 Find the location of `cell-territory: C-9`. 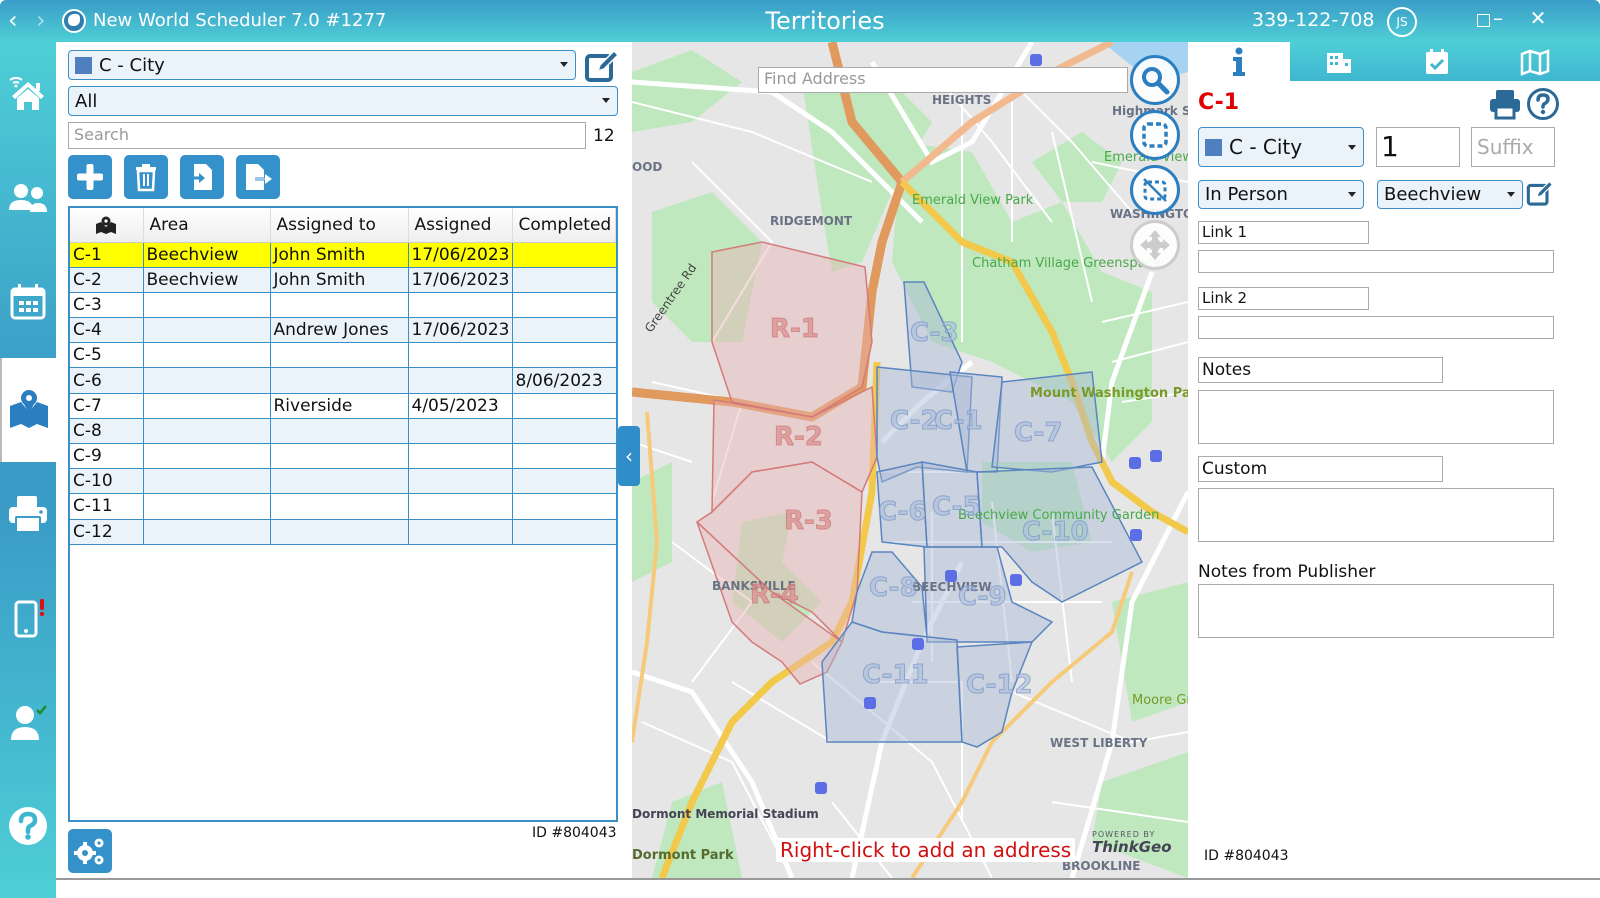

cell-territory: C-9 is located at coordinates (107, 456).